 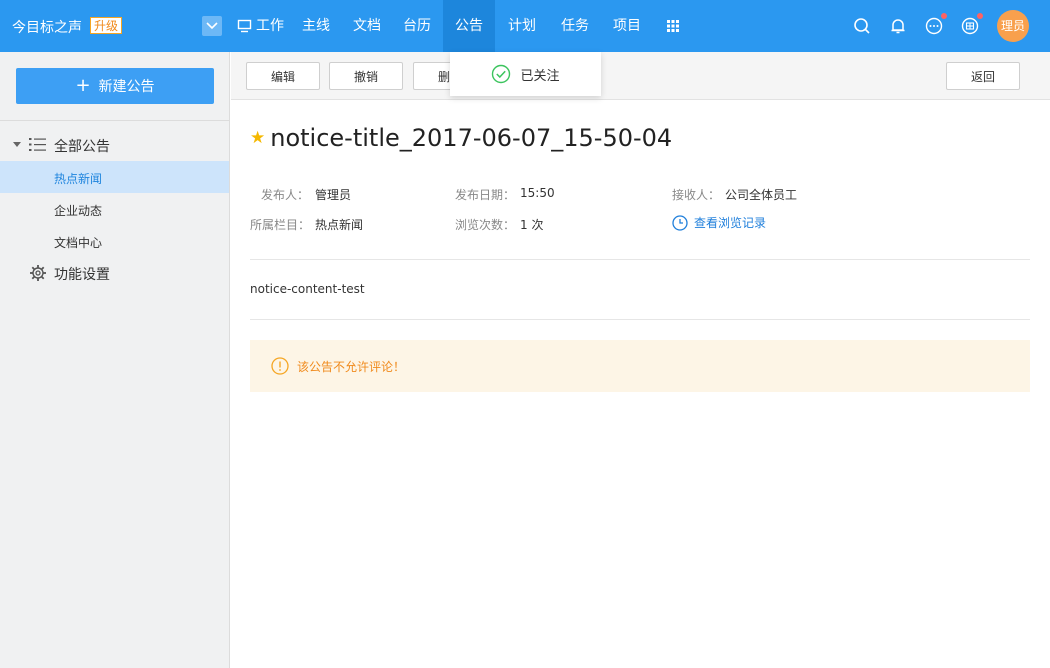 I want to click on nav-label: 文档, so click(x=367, y=26).